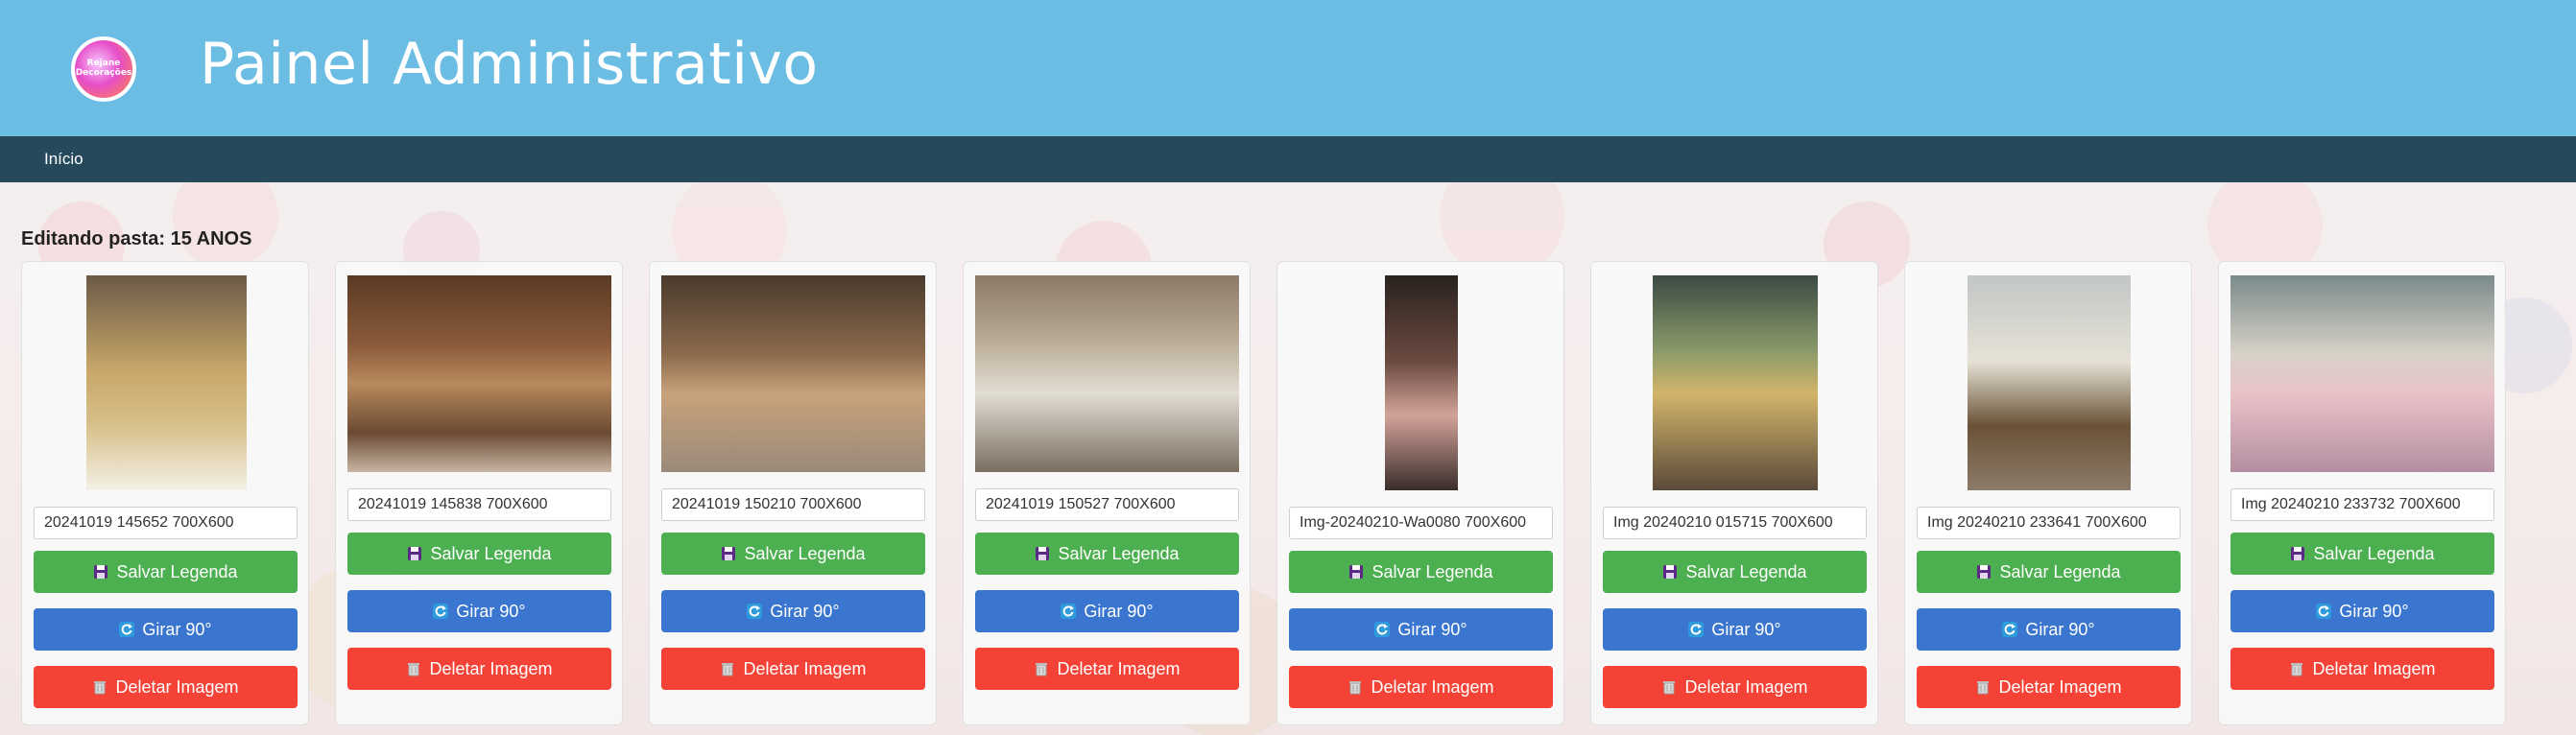 The width and height of the screenshot is (2576, 735). What do you see at coordinates (1288, 159) in the screenshot?
I see `navbar: Início` at bounding box center [1288, 159].